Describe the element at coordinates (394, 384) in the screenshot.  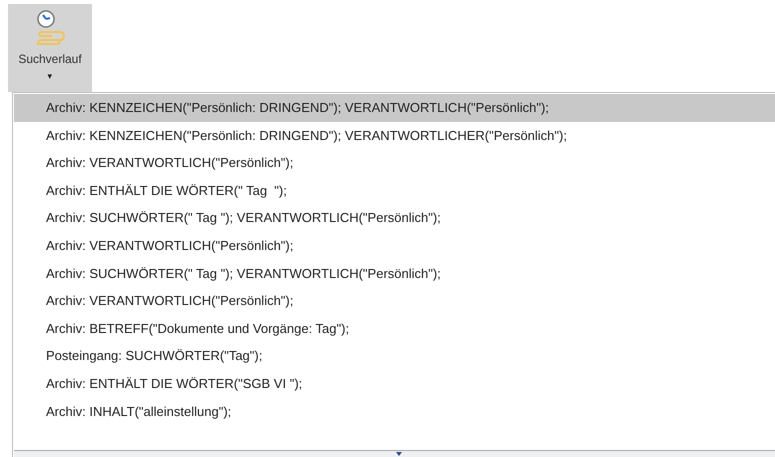
I see `history-item: Archiv: ENTHÄLT DIE WÖRTER("SGB VI ");` at that location.